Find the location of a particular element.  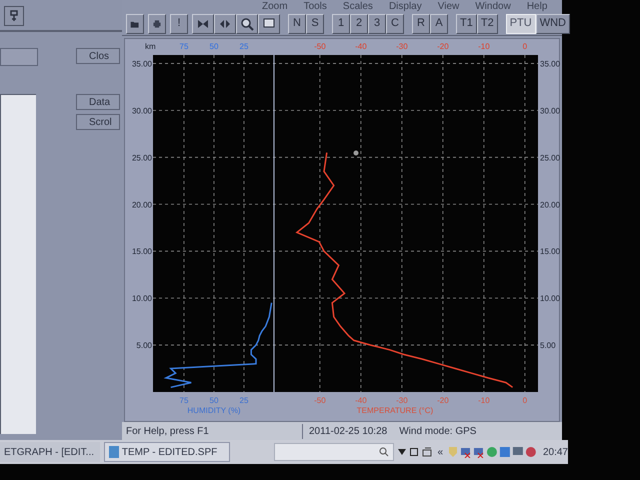

axis-unit: km is located at coordinates (150, 46).